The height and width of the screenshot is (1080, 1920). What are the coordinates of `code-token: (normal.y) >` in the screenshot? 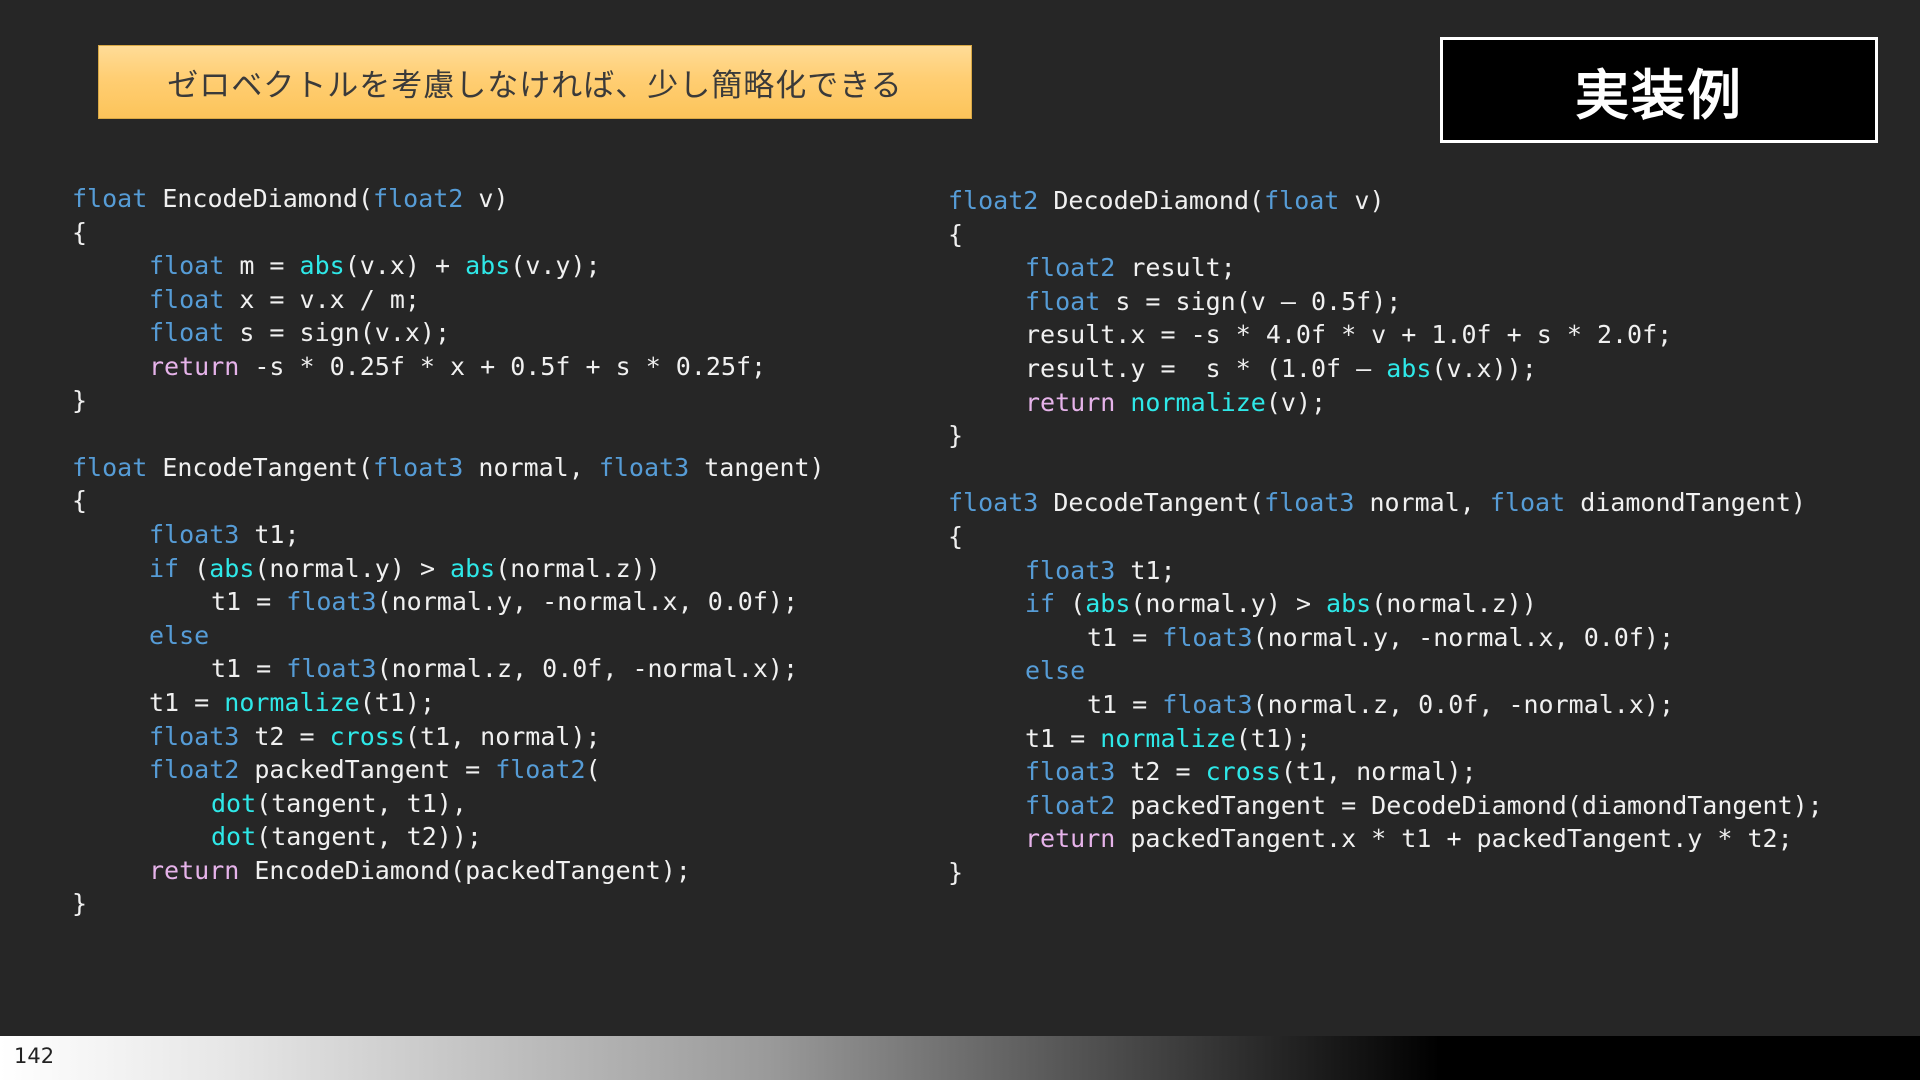 It's located at (1228, 604).